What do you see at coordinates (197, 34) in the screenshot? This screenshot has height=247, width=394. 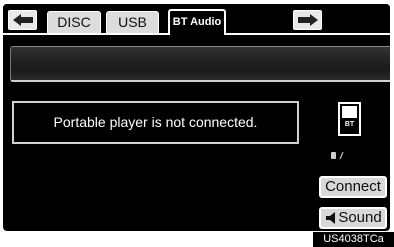 I see `active-tab-gap` at bounding box center [197, 34].